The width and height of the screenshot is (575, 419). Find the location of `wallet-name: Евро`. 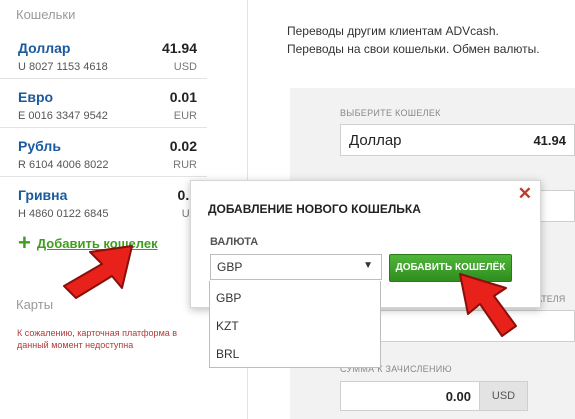

wallet-name: Евро is located at coordinates (36, 97).